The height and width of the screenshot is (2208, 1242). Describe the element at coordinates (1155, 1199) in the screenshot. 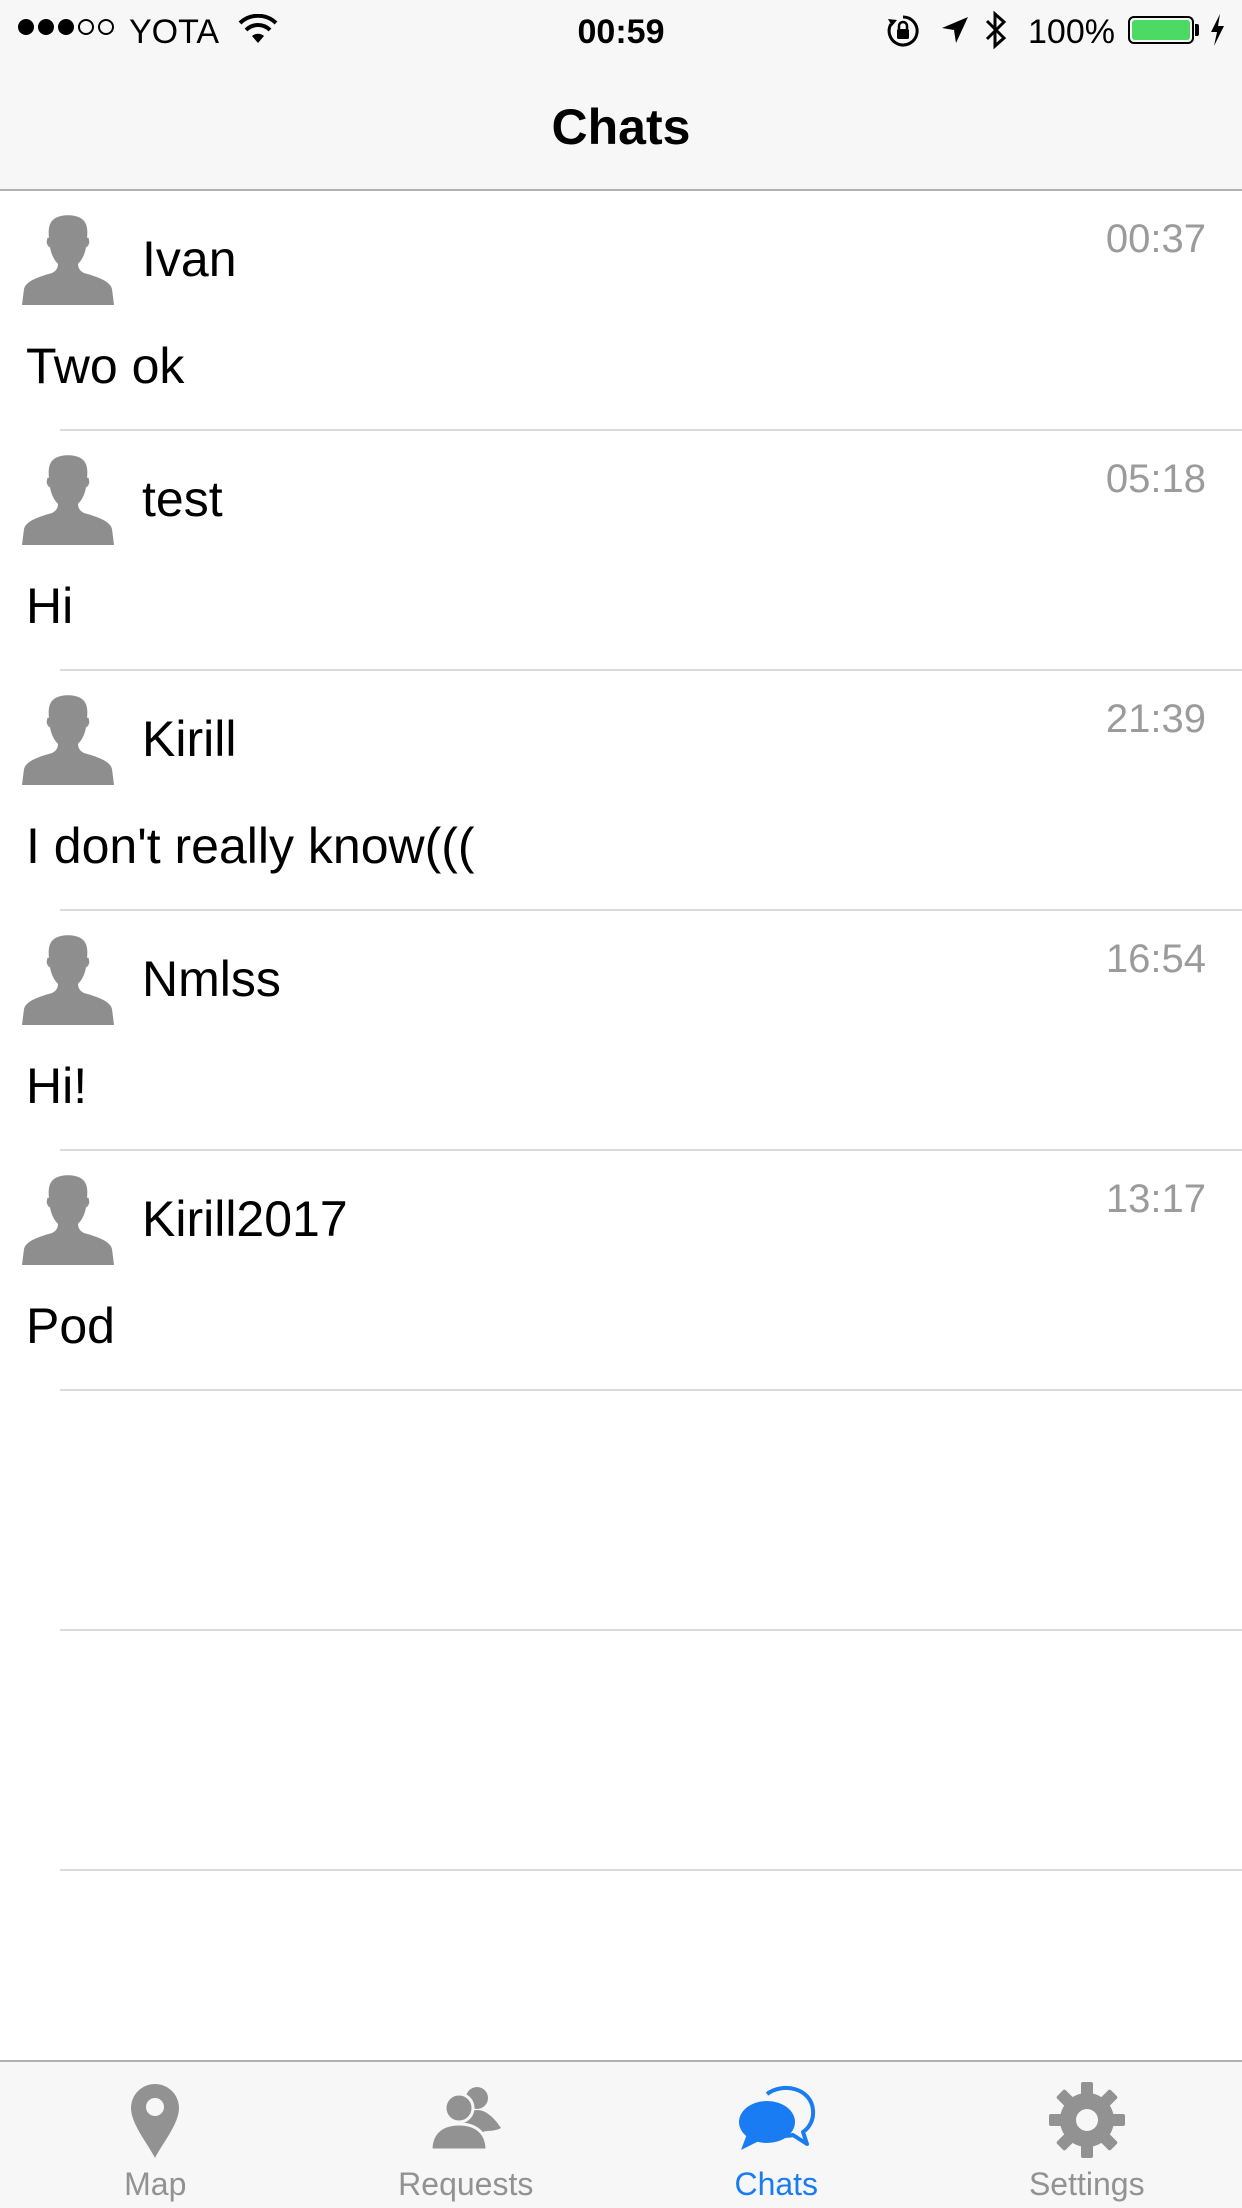

I see `chat-timestamp: 13:17` at that location.